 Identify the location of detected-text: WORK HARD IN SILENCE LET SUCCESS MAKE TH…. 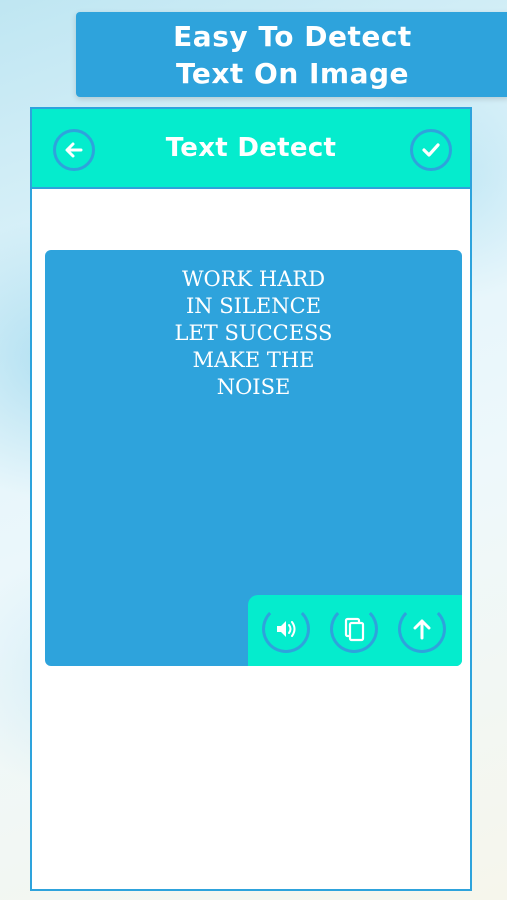
(253, 333).